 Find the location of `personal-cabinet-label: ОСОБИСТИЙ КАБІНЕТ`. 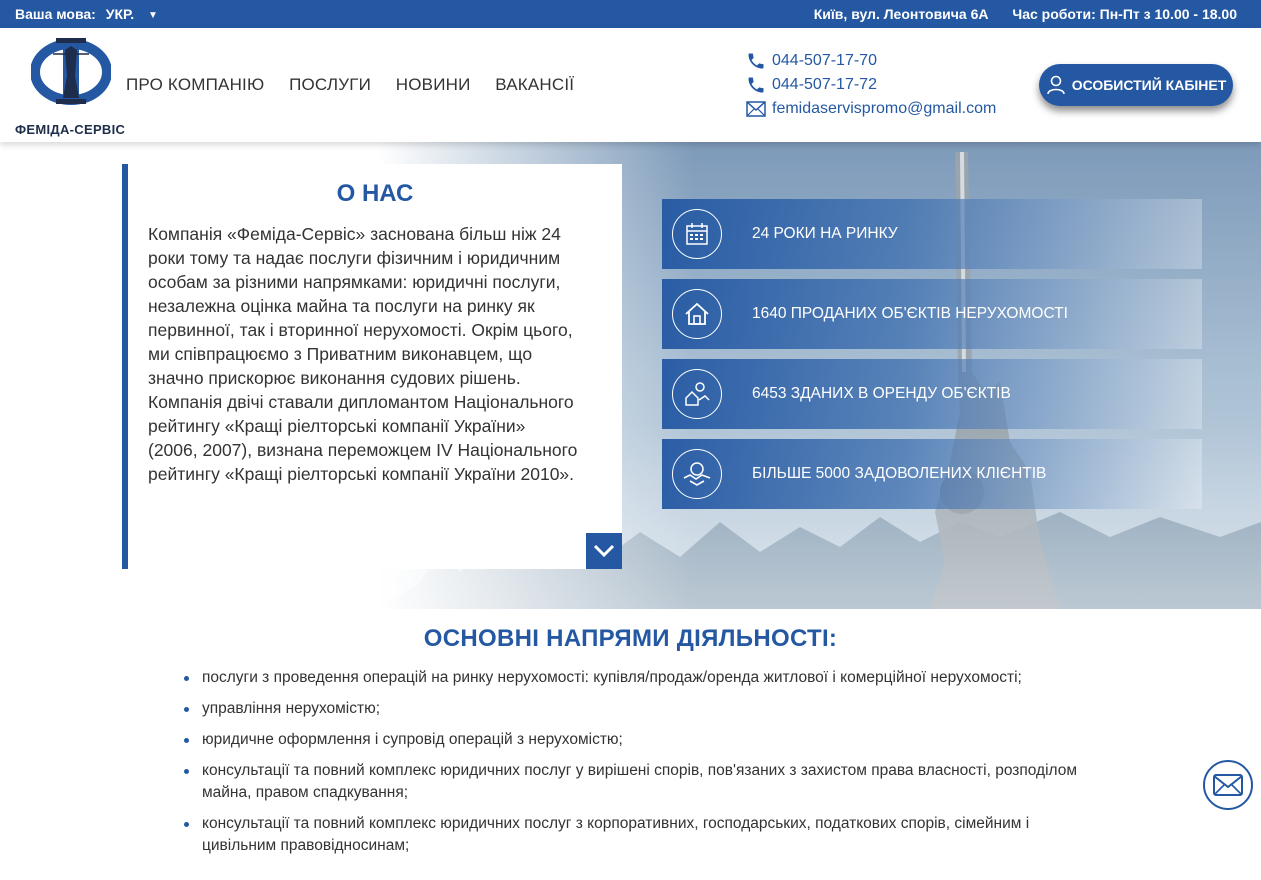

personal-cabinet-label: ОСОБИСТИЙ КАБІНЕТ is located at coordinates (1149, 85).